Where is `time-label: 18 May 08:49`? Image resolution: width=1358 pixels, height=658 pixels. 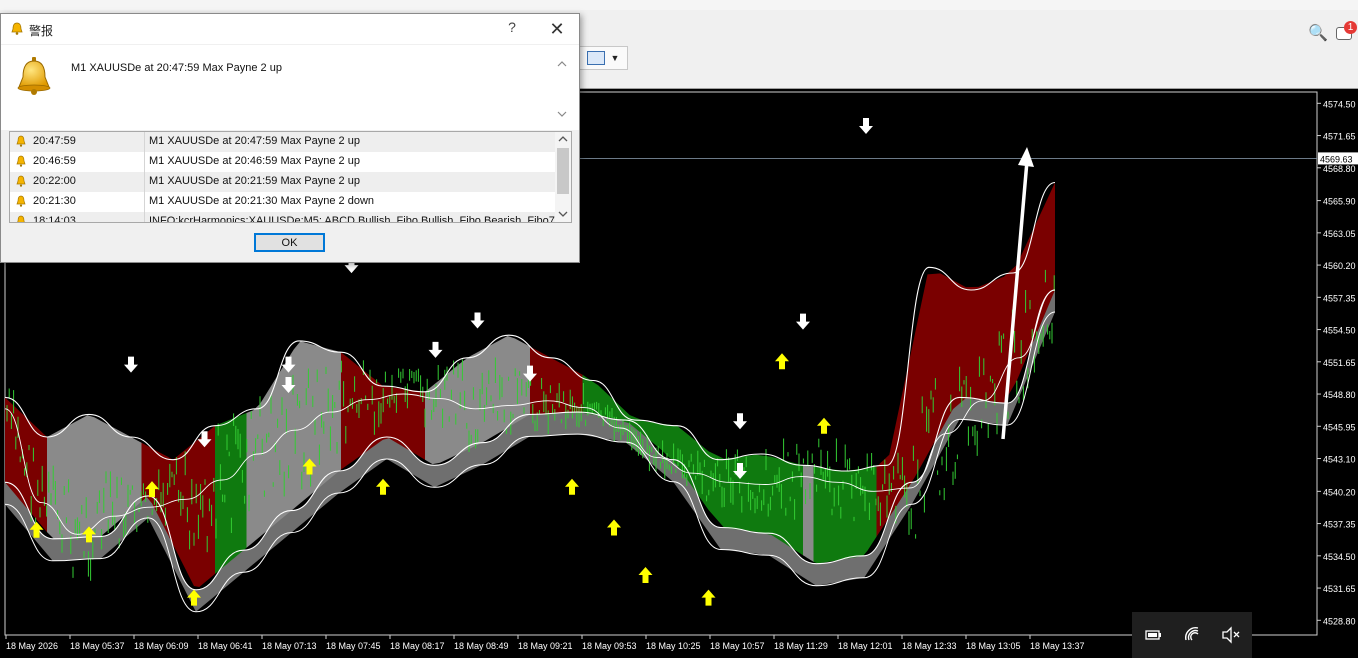
time-label: 18 May 08:49 is located at coordinates (481, 646).